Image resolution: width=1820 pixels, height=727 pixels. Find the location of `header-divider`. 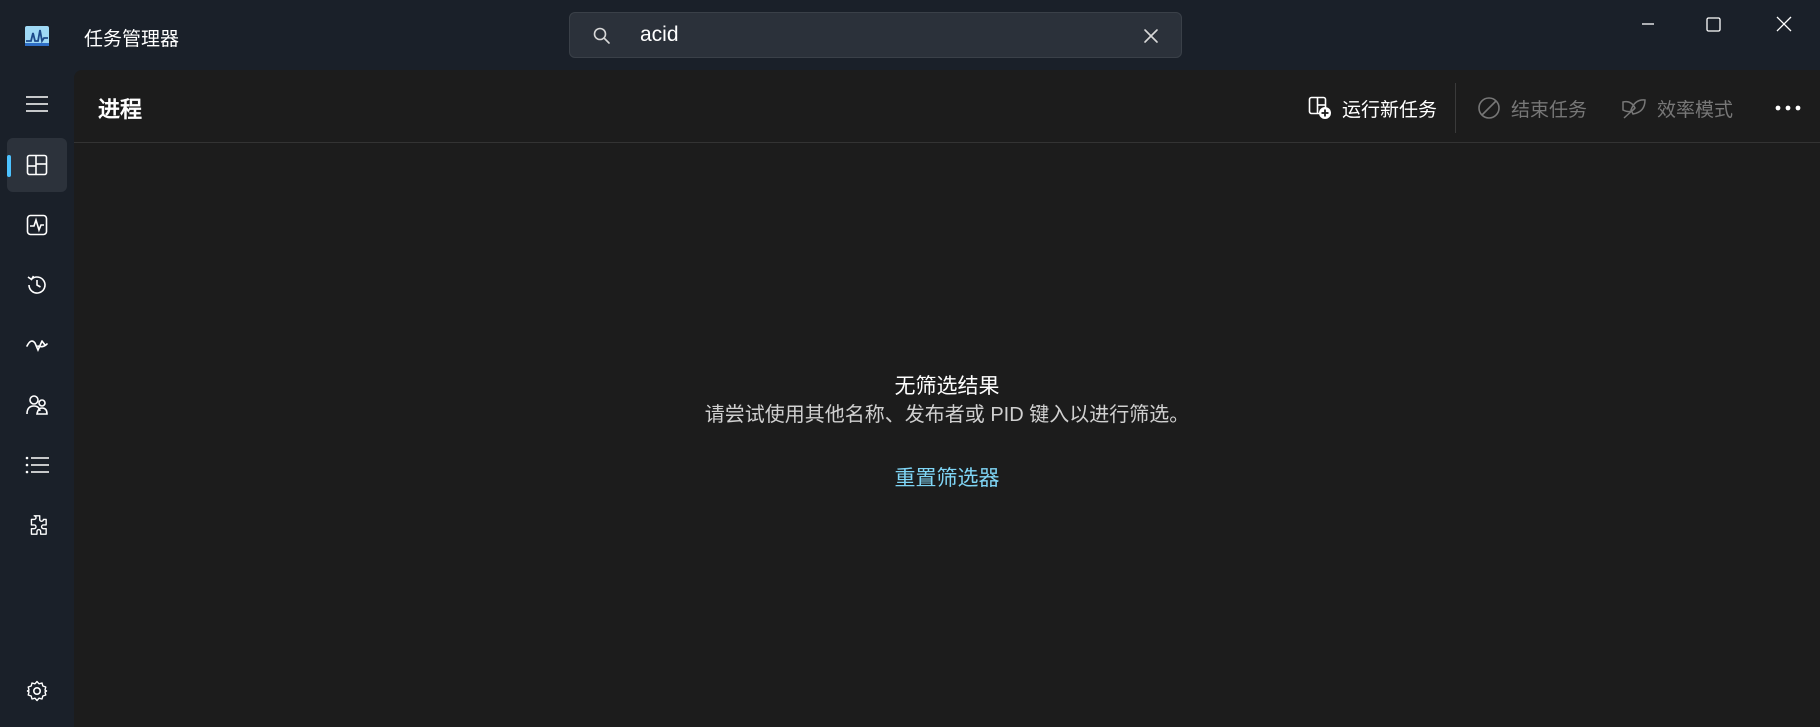

header-divider is located at coordinates (947, 142).